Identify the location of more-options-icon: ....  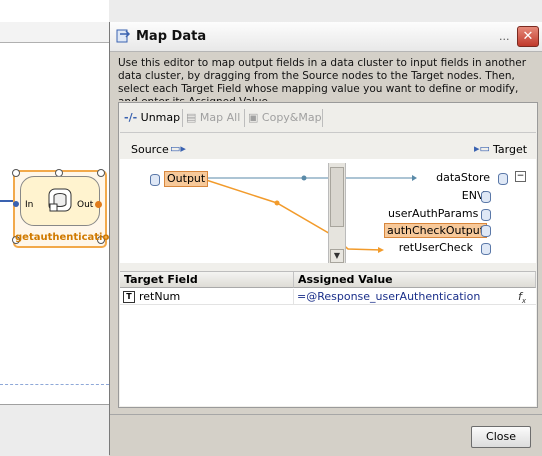
(504, 36).